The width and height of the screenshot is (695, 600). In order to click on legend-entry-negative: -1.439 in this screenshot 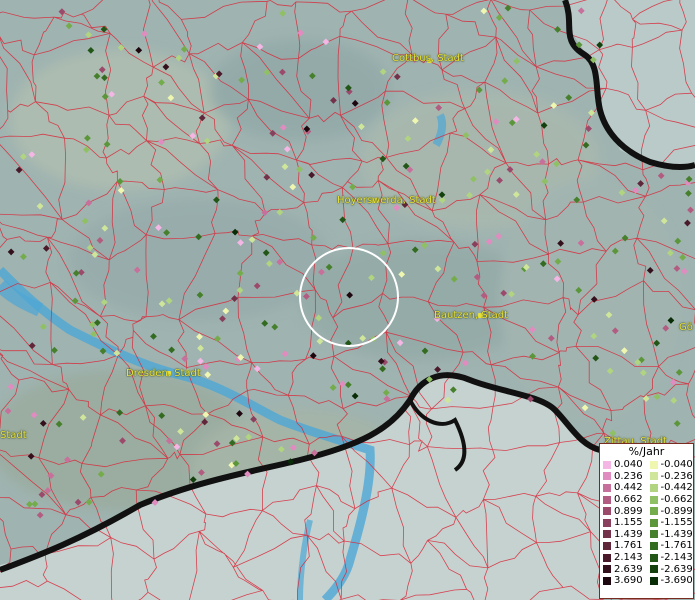, I will do `click(670, 534)`.